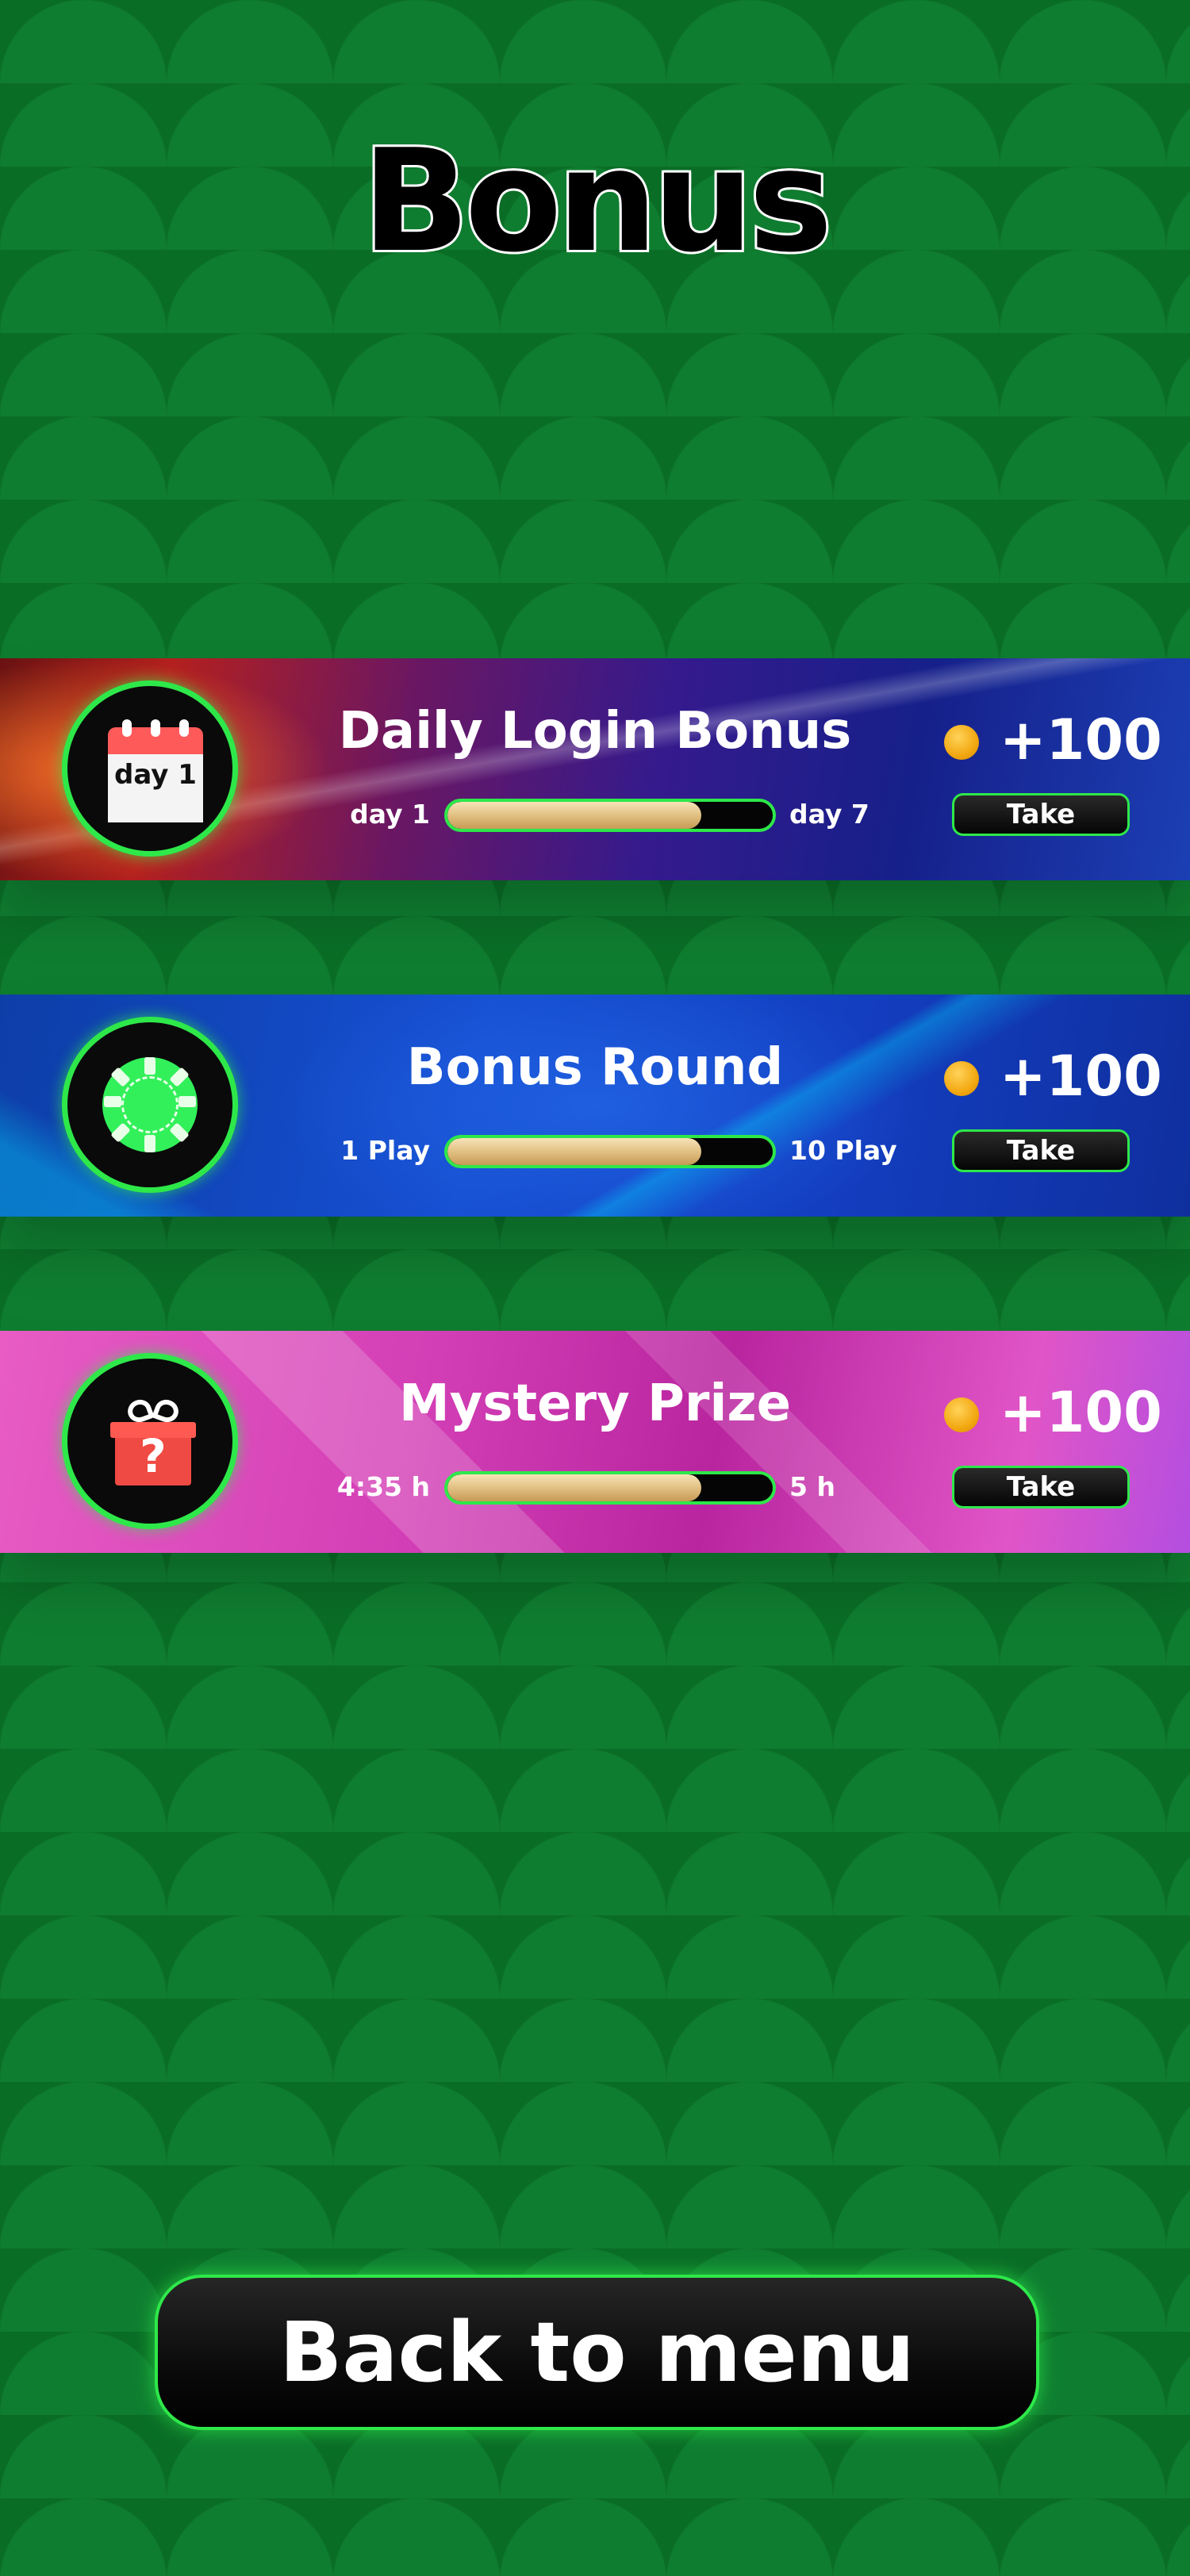  I want to click on calendar-icon: day 1, so click(155, 770).